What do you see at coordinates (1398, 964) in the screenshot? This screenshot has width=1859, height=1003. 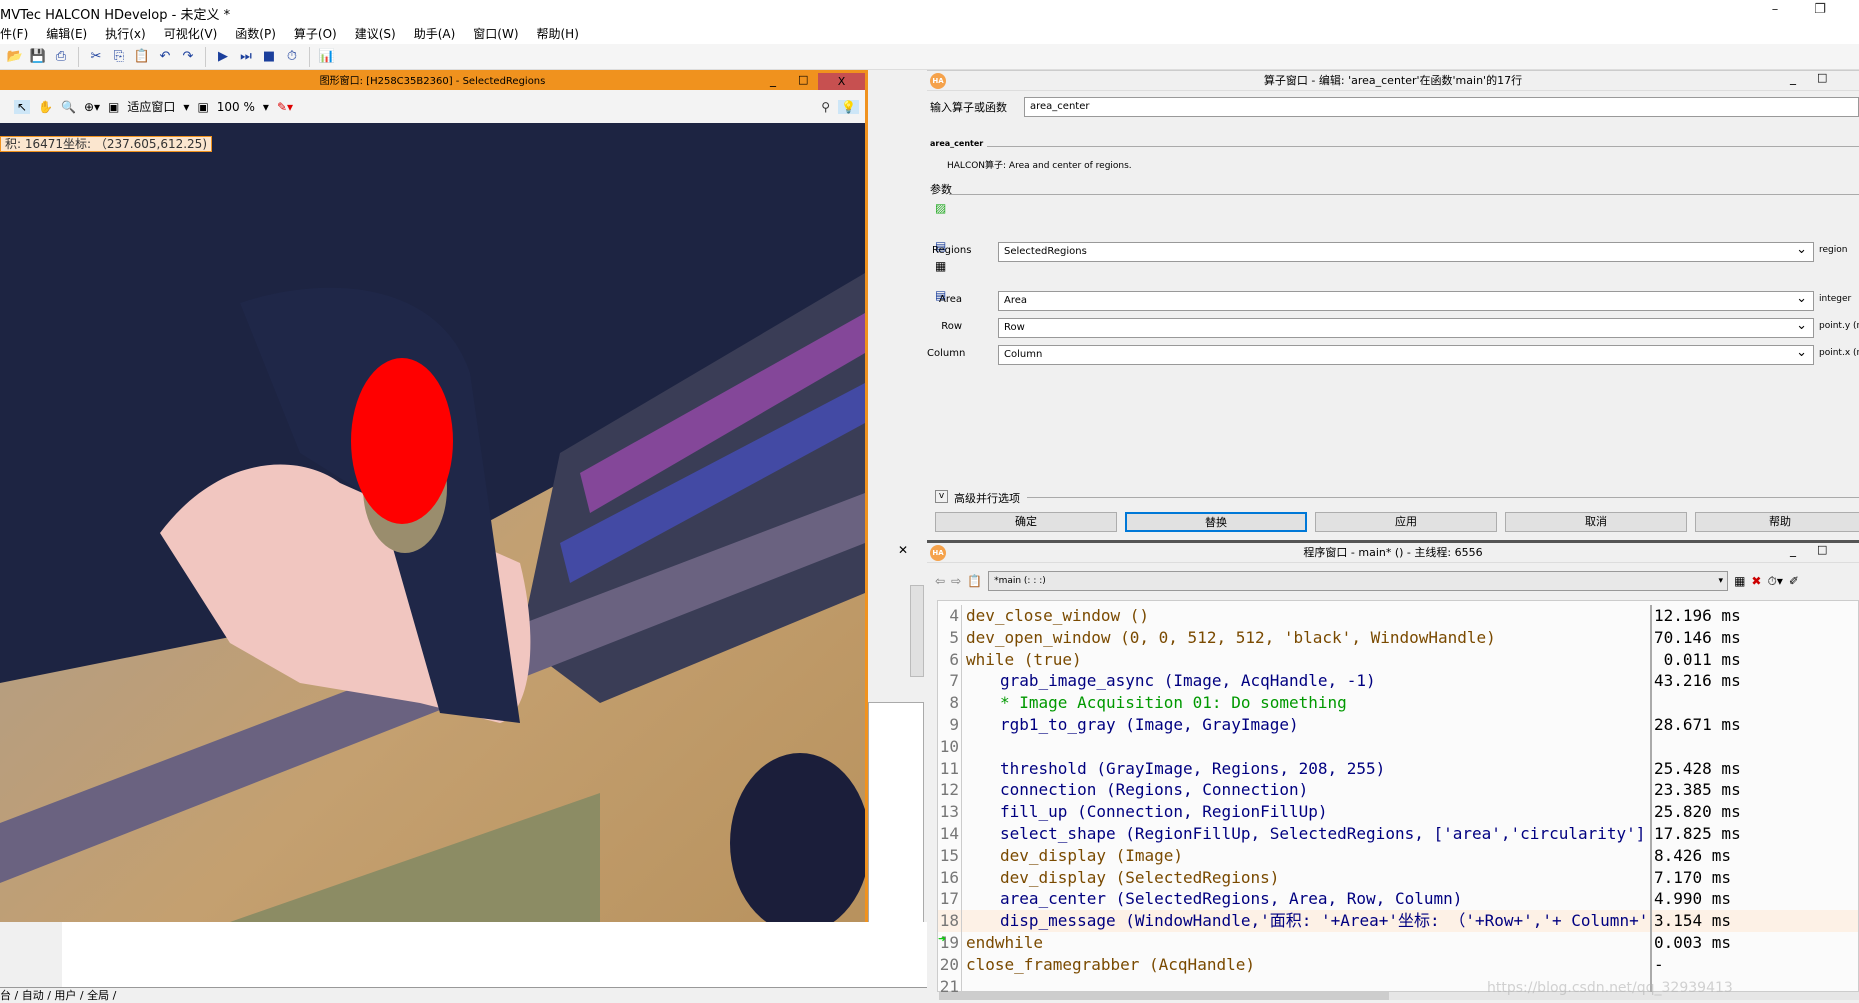 I see `code-line: 20 close_framegrabber (AcqHandle) -` at bounding box center [1398, 964].